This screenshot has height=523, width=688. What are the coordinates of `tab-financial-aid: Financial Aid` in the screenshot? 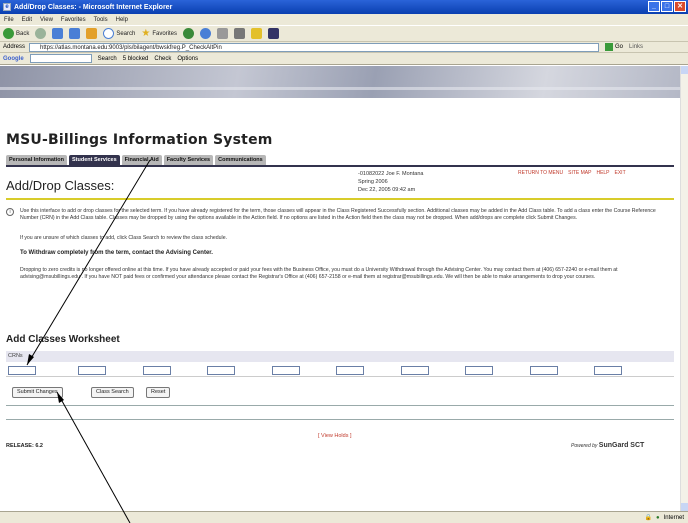 It's located at (141, 160).